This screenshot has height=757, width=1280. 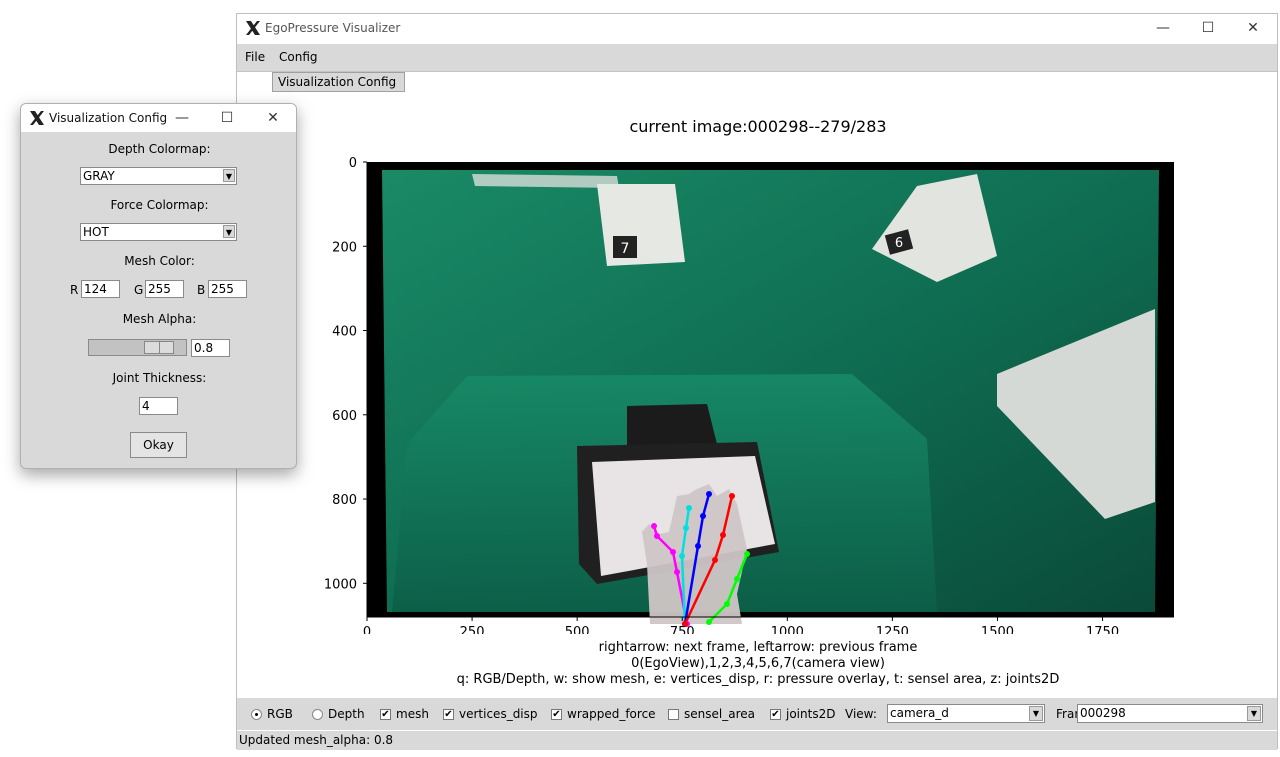 I want to click on y-tick-label: 1000, so click(x=340, y=584).